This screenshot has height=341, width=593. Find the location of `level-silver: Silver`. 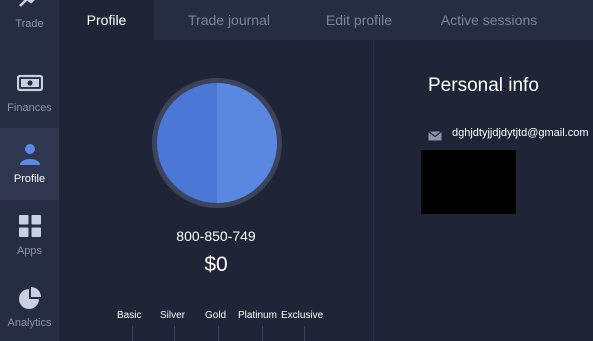

level-silver: Silver is located at coordinates (173, 315).